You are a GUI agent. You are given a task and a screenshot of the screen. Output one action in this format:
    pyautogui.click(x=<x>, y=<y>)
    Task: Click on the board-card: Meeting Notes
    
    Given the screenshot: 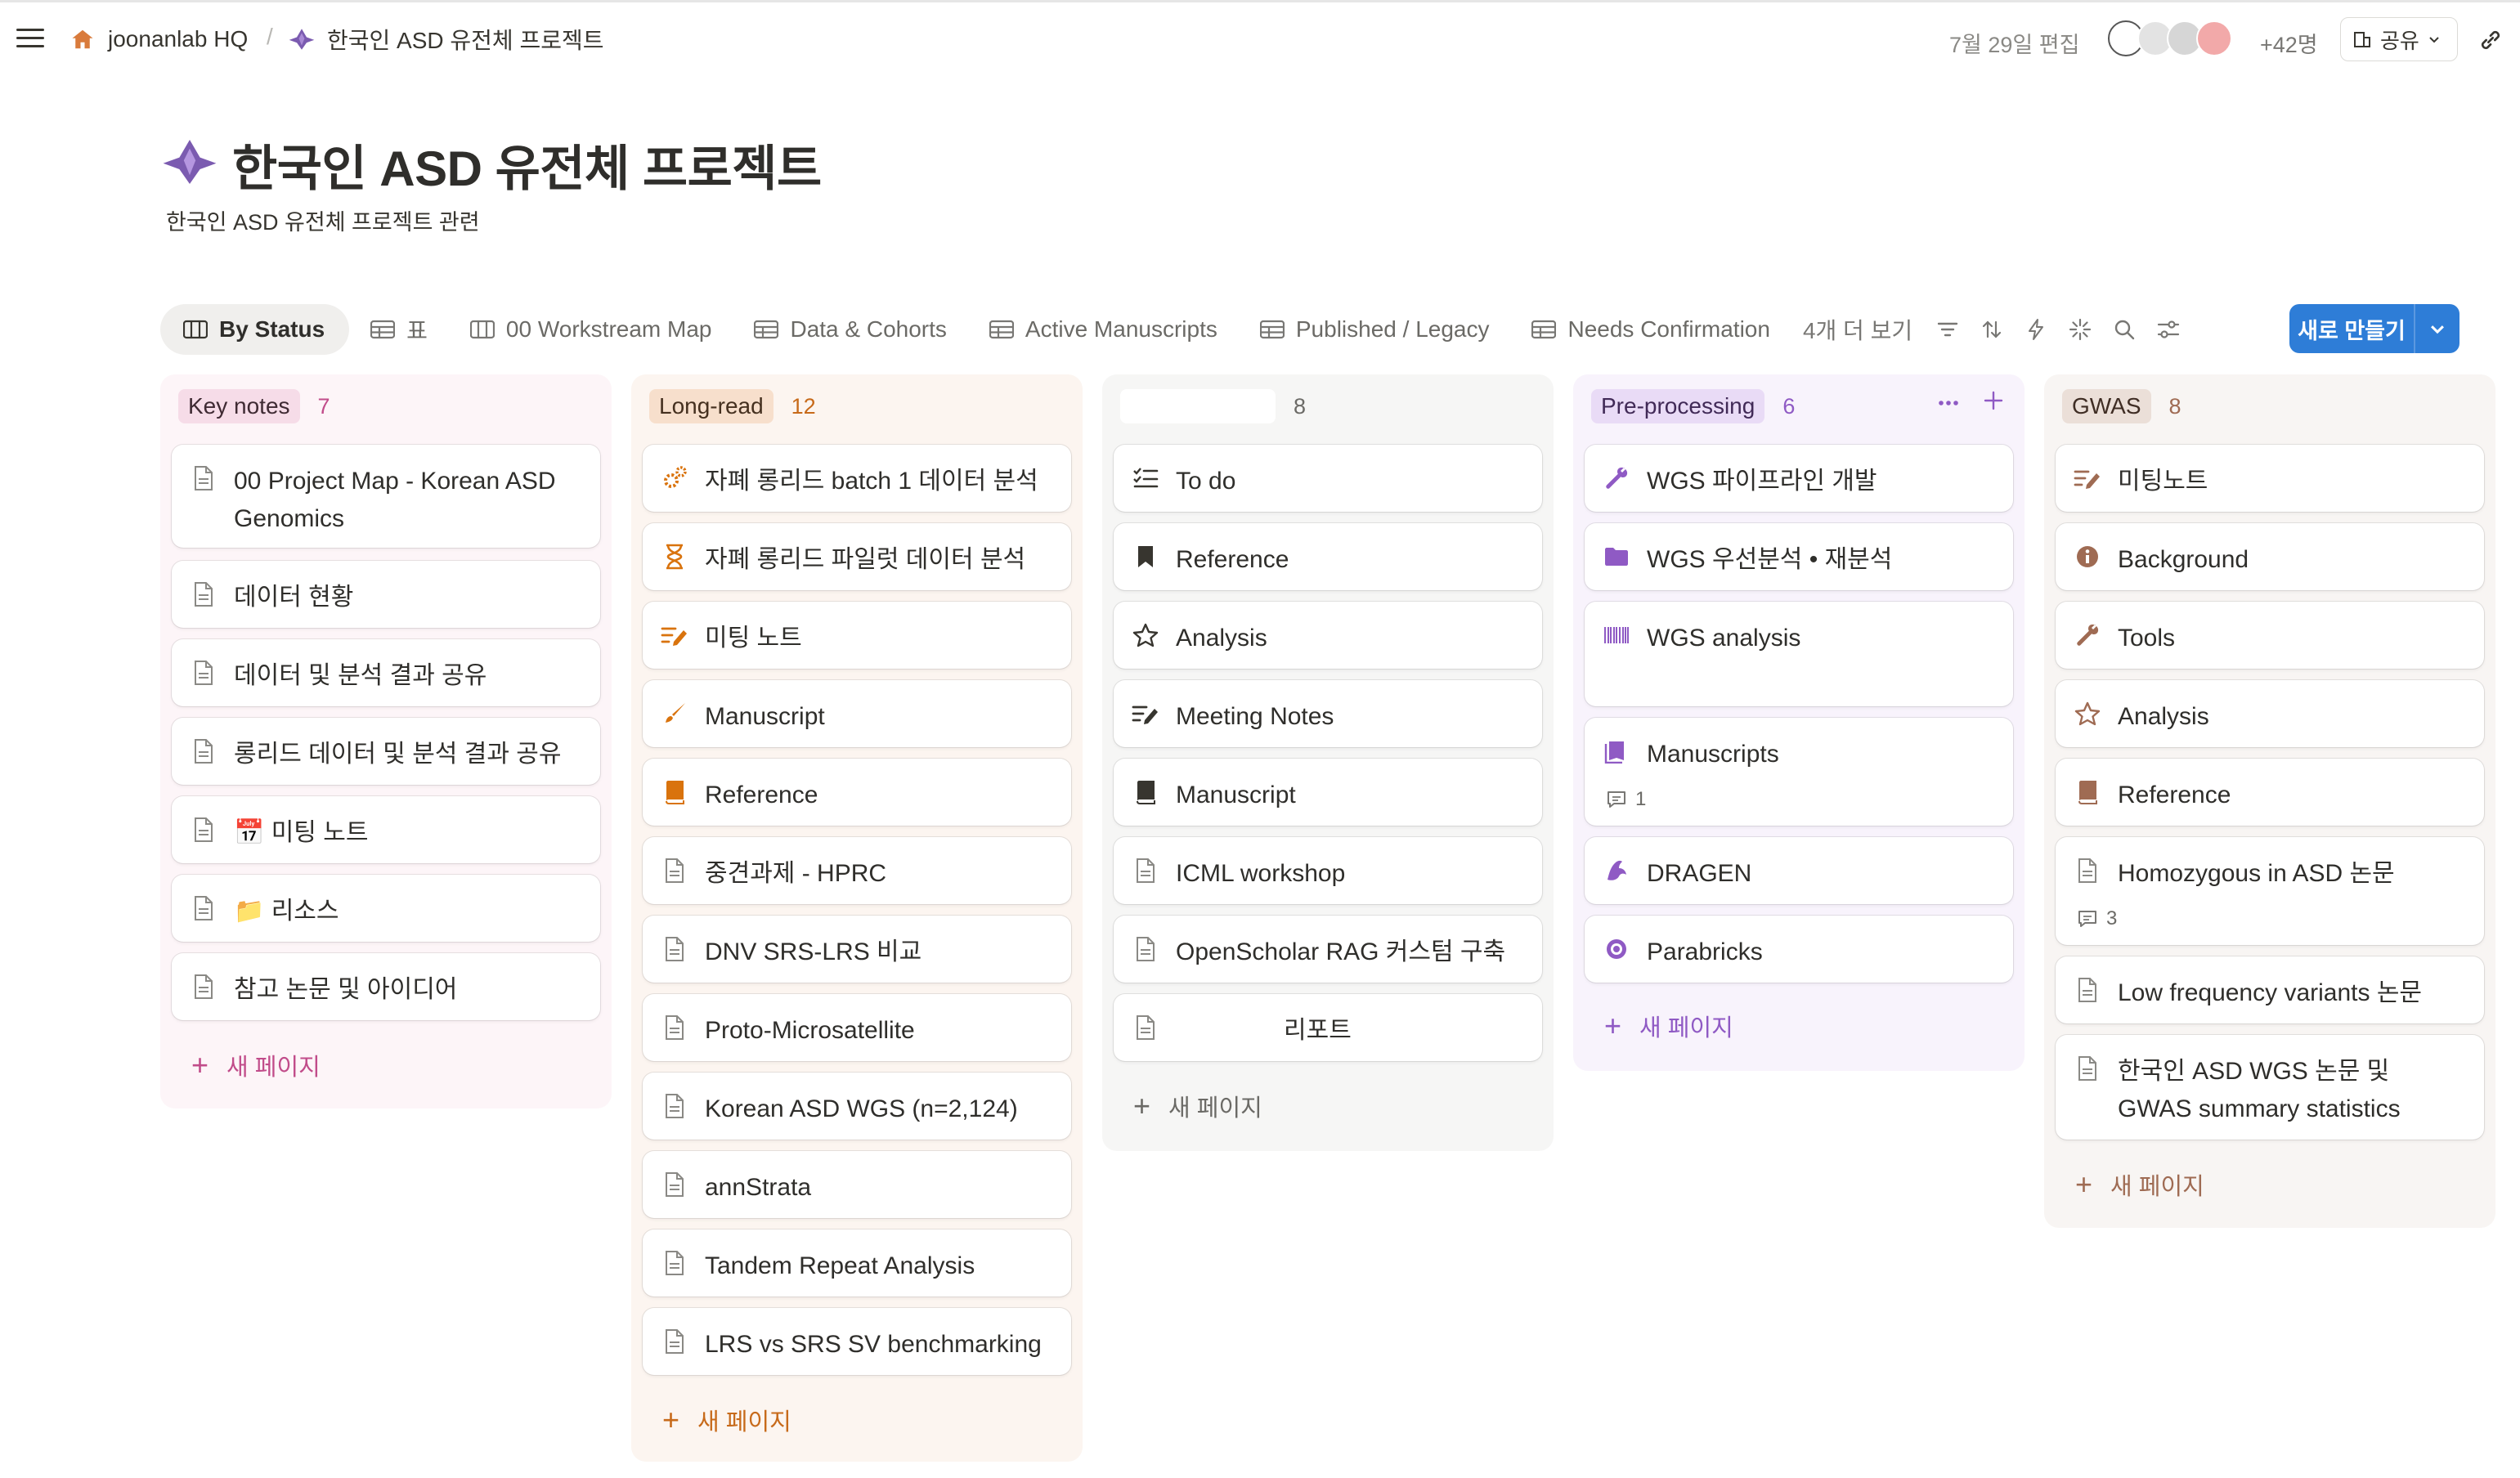 What is the action you would take?
    pyautogui.click(x=1328, y=714)
    